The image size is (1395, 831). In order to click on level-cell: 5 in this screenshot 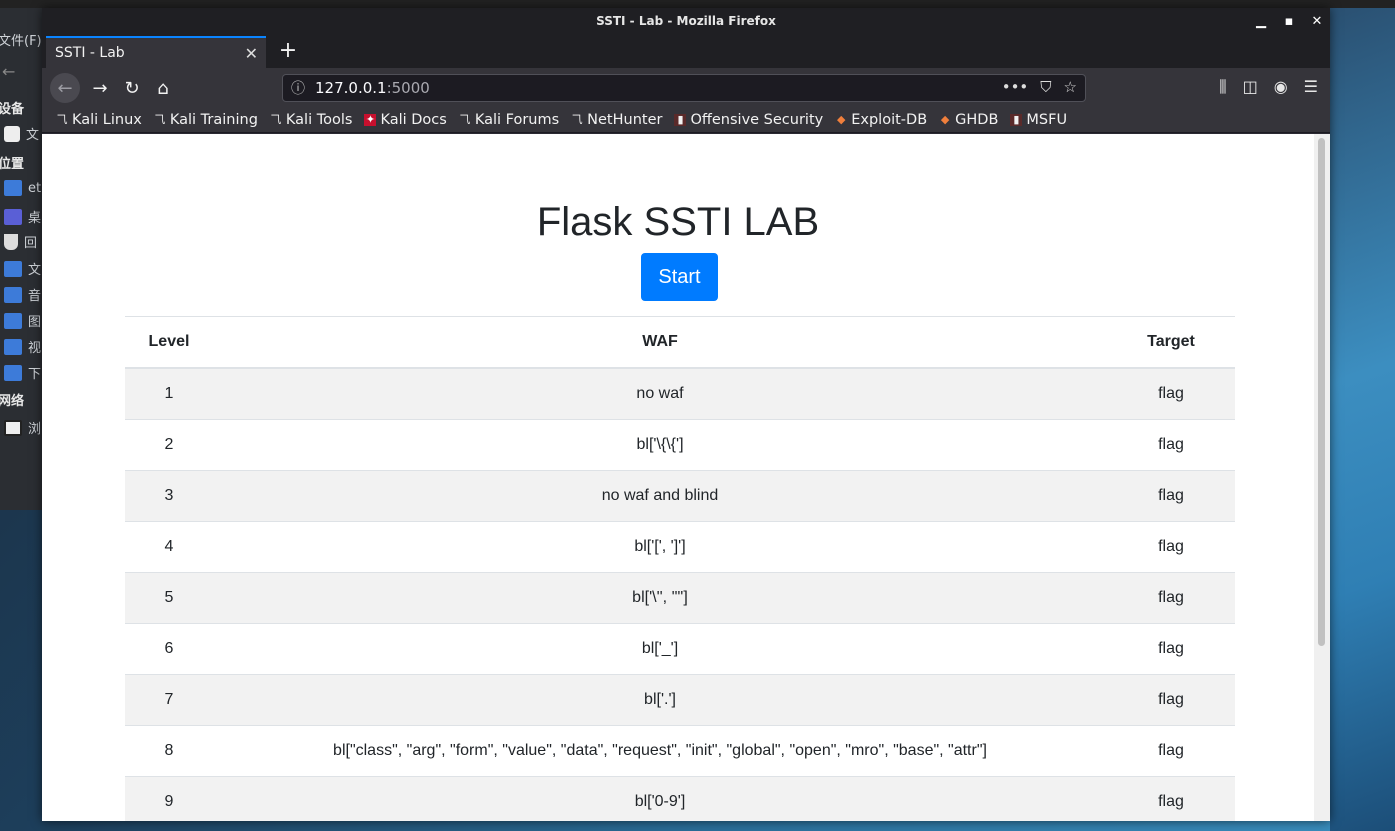, I will do `click(169, 598)`.